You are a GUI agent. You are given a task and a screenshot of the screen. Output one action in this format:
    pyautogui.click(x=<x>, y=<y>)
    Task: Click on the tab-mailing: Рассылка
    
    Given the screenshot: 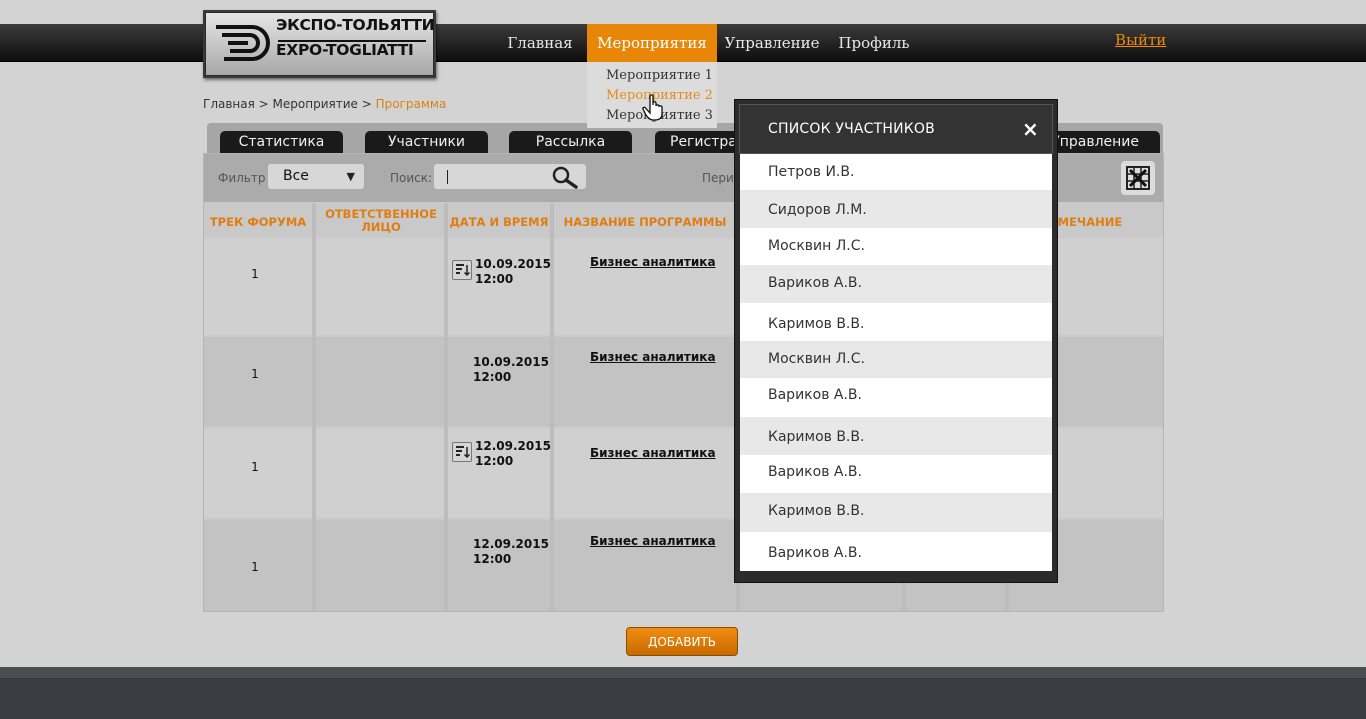 What is the action you would take?
    pyautogui.click(x=570, y=142)
    